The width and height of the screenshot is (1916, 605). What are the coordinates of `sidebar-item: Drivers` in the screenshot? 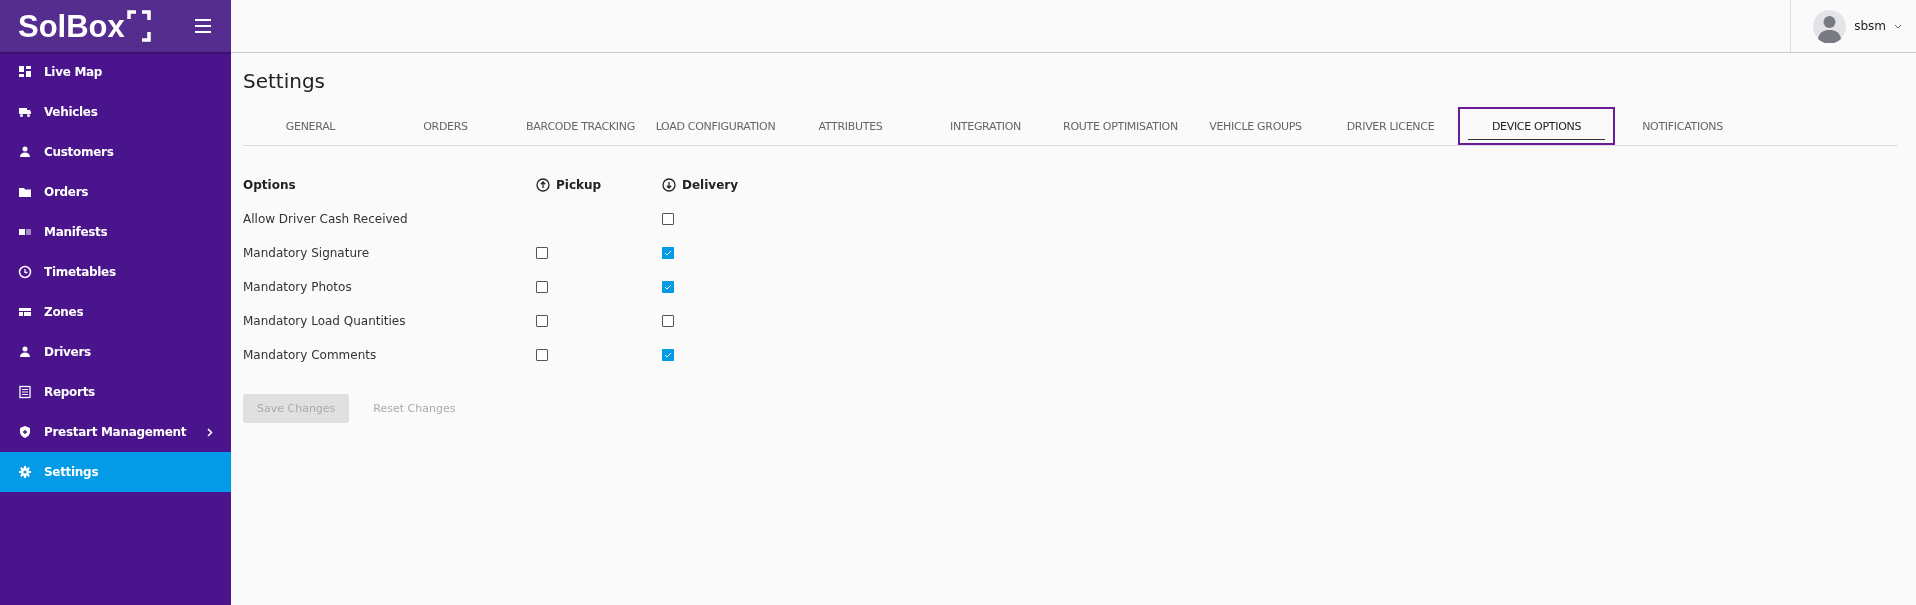 It's located at (115, 352).